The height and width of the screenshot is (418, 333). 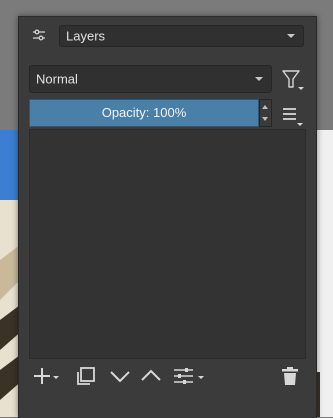 I want to click on blend-mode-select: Normal, so click(x=150, y=79).